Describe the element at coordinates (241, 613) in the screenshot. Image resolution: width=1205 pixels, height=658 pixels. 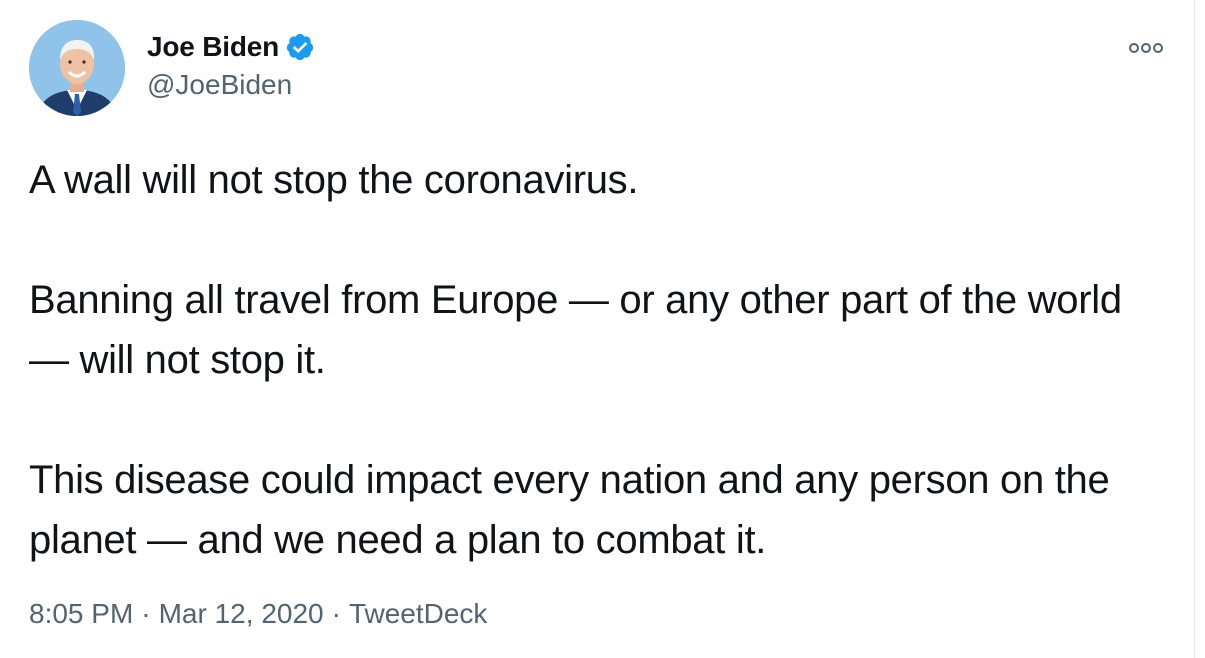
I see `tweet-date: Mar 12, 2020` at that location.